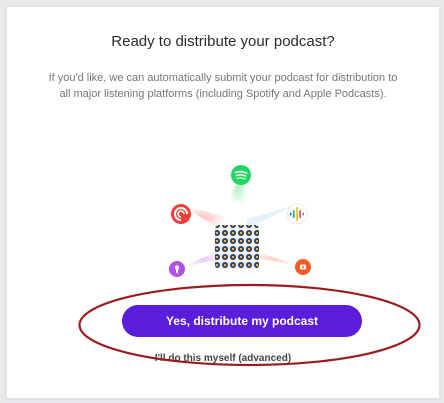 The width and height of the screenshot is (444, 403). What do you see at coordinates (241, 175) in the screenshot?
I see `spotify-icon` at bounding box center [241, 175].